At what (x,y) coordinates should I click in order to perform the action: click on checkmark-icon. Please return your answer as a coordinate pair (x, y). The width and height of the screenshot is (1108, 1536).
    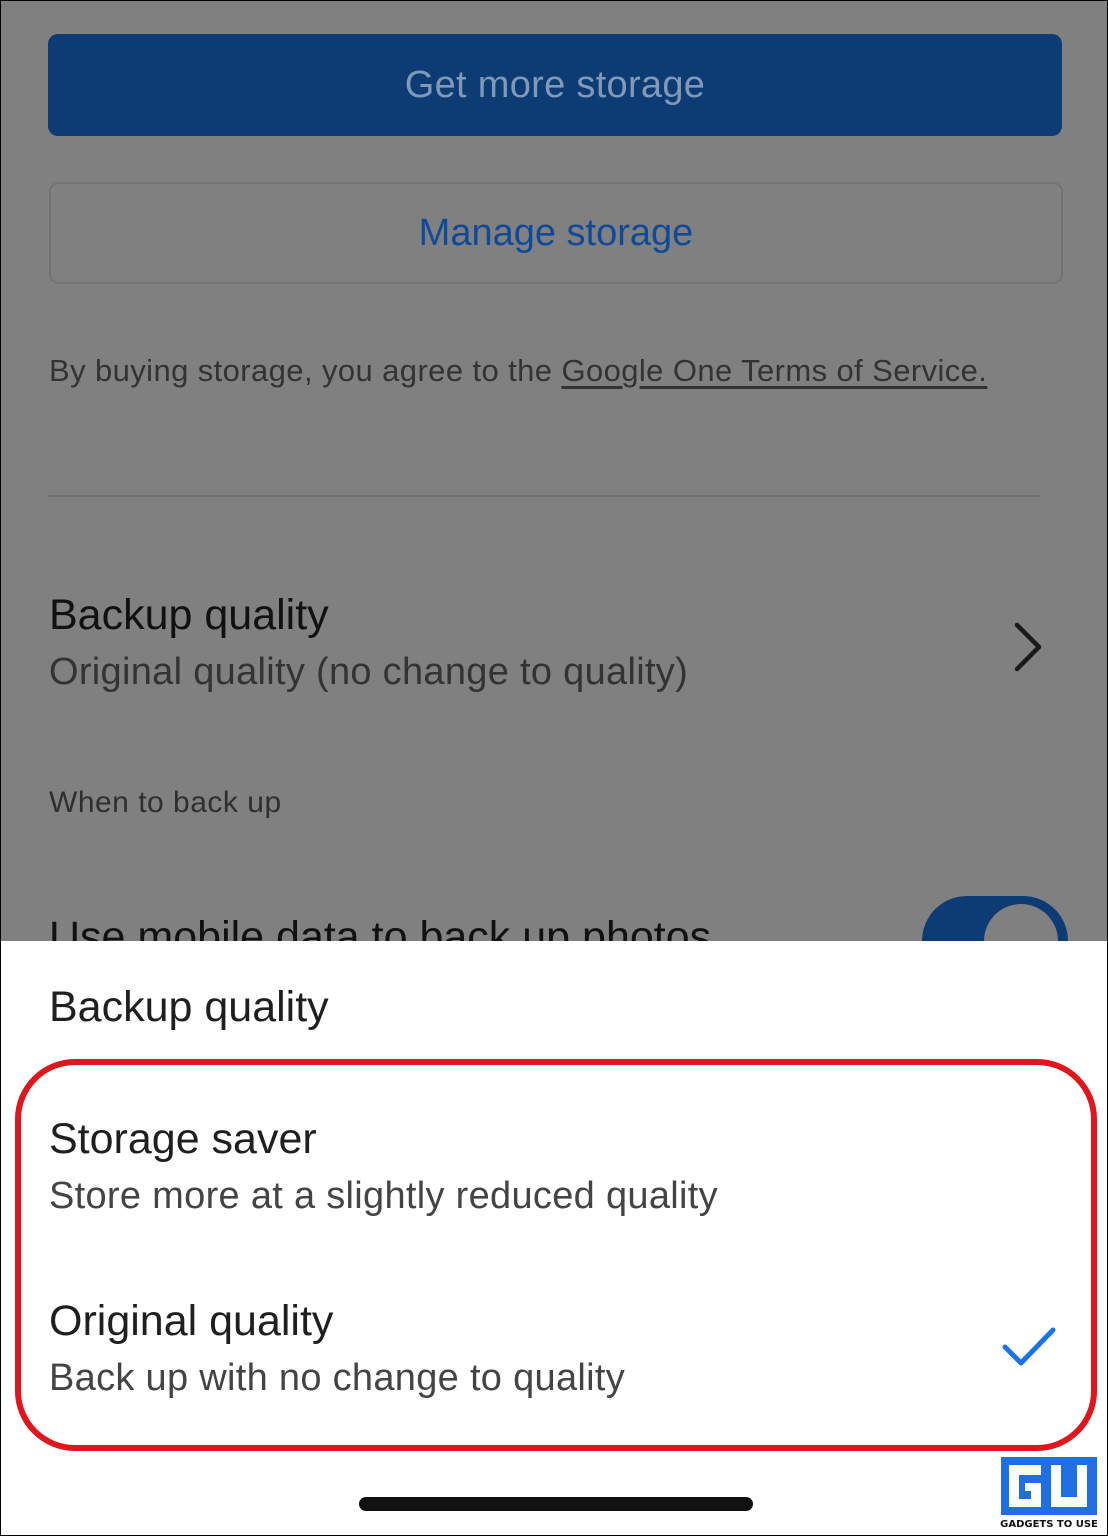
    Looking at the image, I should click on (1029, 1346).